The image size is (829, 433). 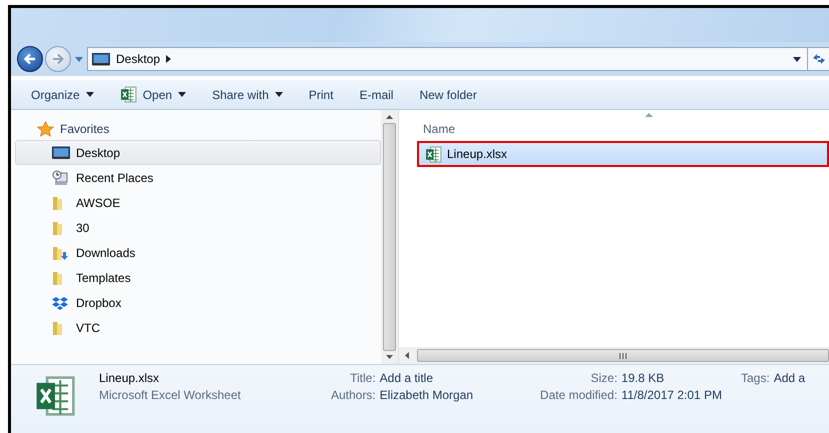 I want to click on back-button, so click(x=30, y=59).